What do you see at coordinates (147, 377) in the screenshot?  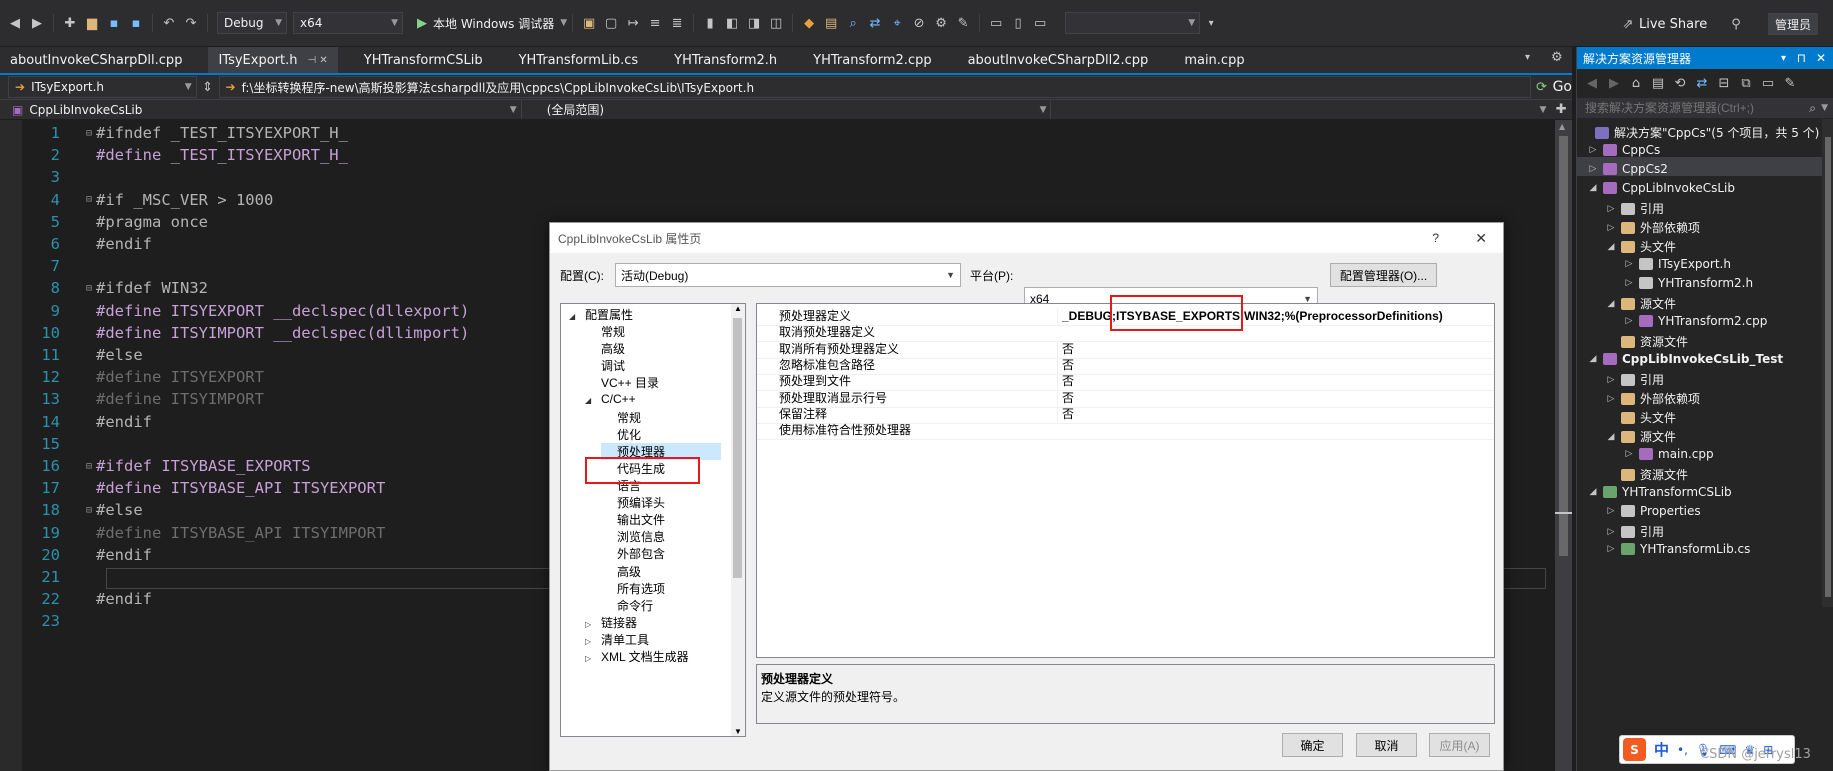 I see `code-line: 12 #define ITSYEXPORT` at bounding box center [147, 377].